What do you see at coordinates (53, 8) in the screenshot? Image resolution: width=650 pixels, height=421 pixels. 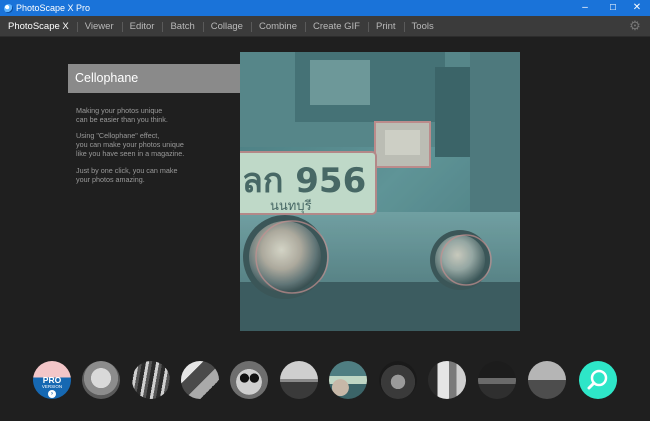 I see `window-title: PhotoScape X Pro` at bounding box center [53, 8].